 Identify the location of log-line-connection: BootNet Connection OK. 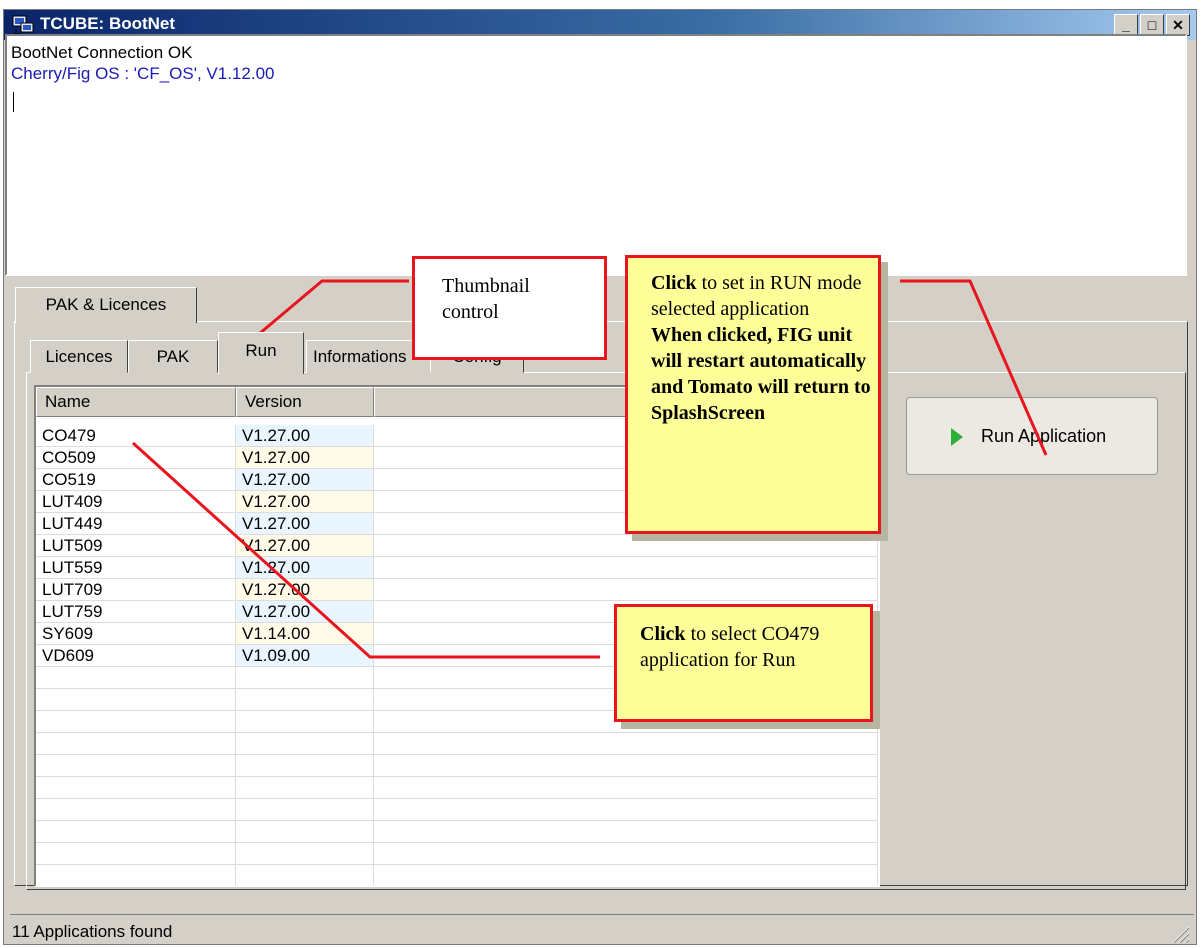
(102, 52).